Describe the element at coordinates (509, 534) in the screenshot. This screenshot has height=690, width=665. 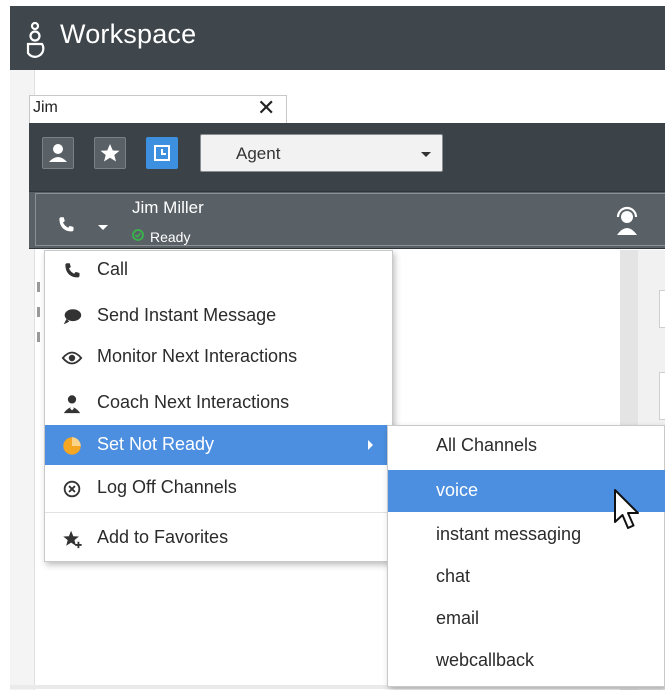
I see `submenu-item-label: instant messaging` at that location.